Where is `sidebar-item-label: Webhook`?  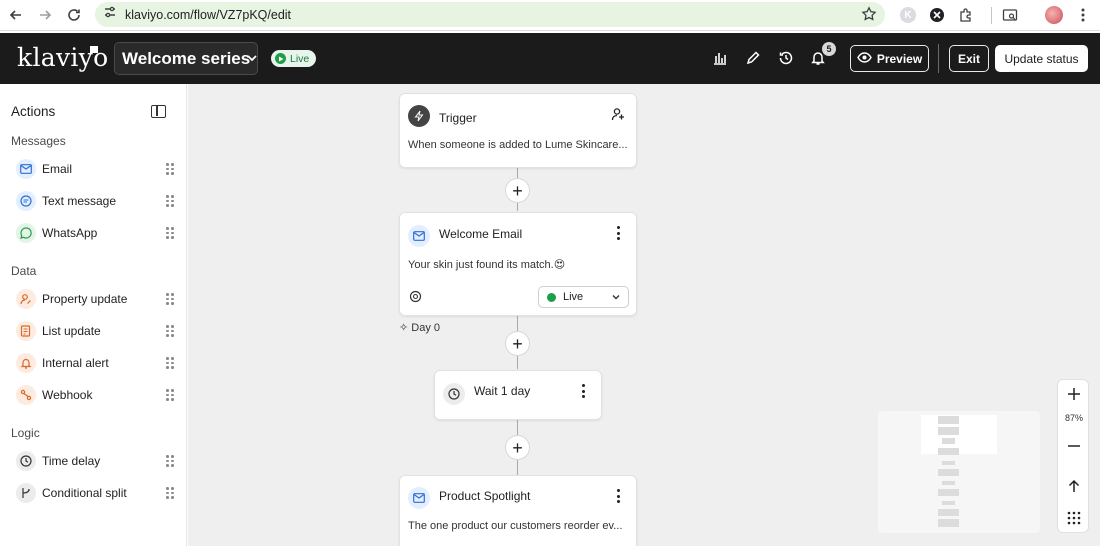 sidebar-item-label: Webhook is located at coordinates (67, 395).